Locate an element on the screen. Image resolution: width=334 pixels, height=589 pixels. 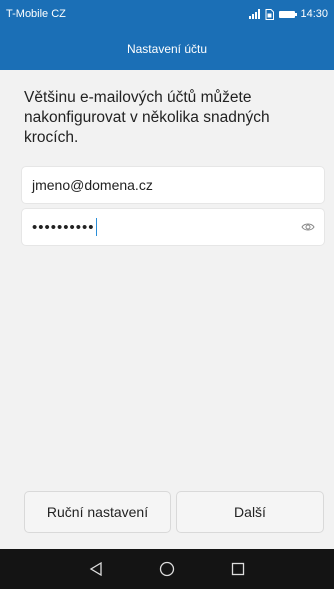
battery-icon is located at coordinates (288, 14).